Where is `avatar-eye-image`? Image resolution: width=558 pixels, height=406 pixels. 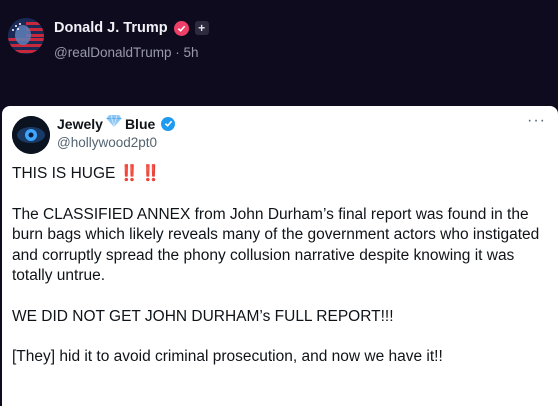 avatar-eye-image is located at coordinates (31, 135).